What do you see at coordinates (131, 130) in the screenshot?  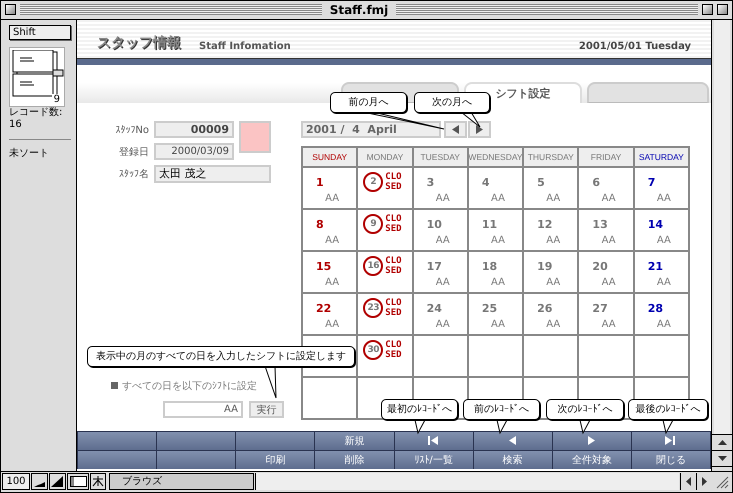 I see `field-label: ｽﾀｯﾌNo` at bounding box center [131, 130].